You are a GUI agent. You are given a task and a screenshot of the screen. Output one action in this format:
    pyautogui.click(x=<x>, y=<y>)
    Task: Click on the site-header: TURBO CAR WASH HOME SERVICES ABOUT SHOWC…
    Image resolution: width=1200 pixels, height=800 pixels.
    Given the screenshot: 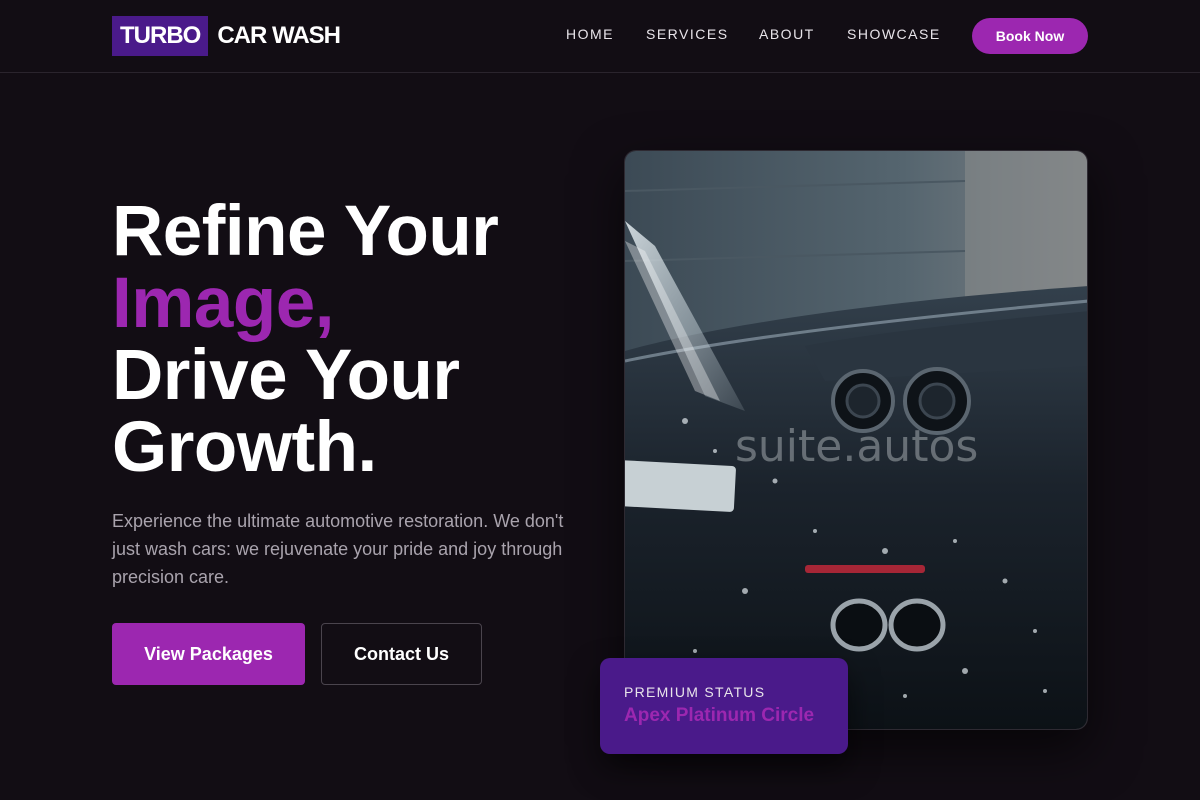 What is the action you would take?
    pyautogui.click(x=600, y=36)
    